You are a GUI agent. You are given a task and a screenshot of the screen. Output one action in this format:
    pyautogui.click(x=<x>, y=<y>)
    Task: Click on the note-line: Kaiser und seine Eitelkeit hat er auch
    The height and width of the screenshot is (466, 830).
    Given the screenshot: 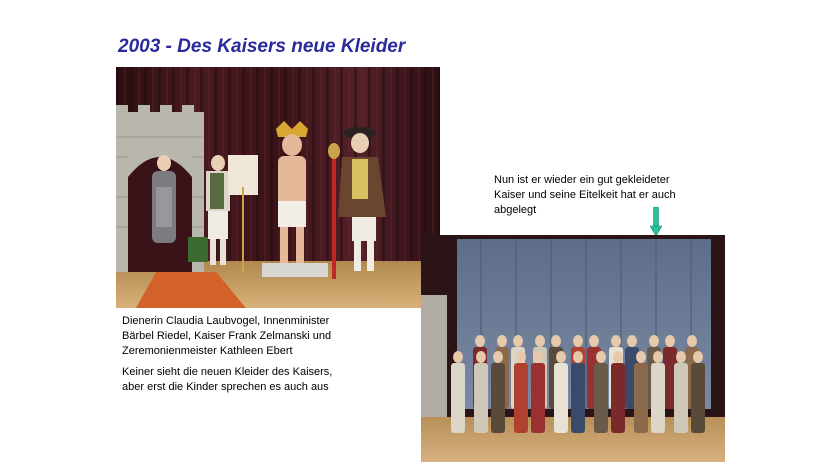 What is the action you would take?
    pyautogui.click(x=585, y=195)
    